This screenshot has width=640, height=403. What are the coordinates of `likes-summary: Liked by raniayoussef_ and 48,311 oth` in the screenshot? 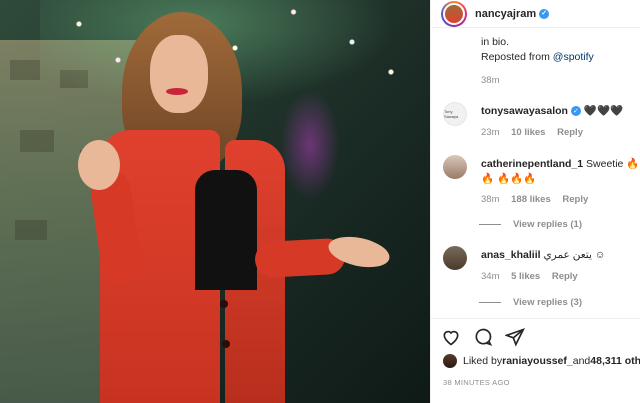 It's located at (541, 361).